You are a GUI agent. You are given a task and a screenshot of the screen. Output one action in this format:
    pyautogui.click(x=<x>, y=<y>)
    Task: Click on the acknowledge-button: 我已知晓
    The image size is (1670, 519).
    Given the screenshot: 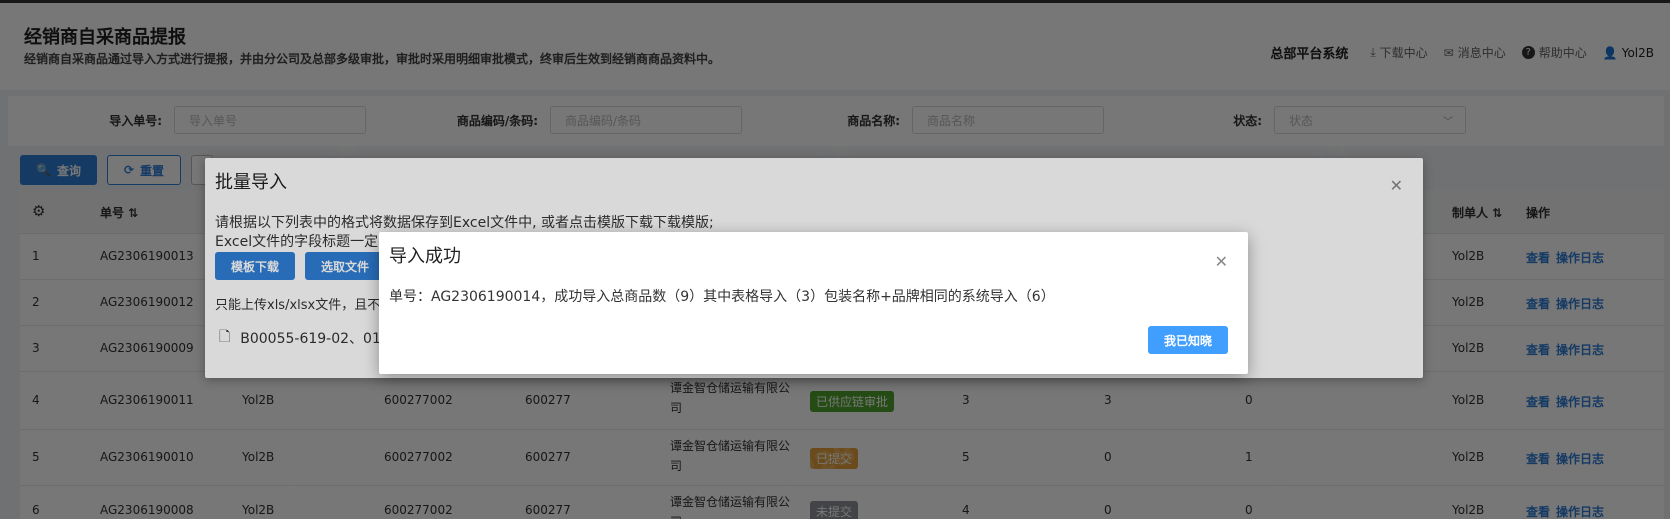 What is the action you would take?
    pyautogui.click(x=1187, y=340)
    